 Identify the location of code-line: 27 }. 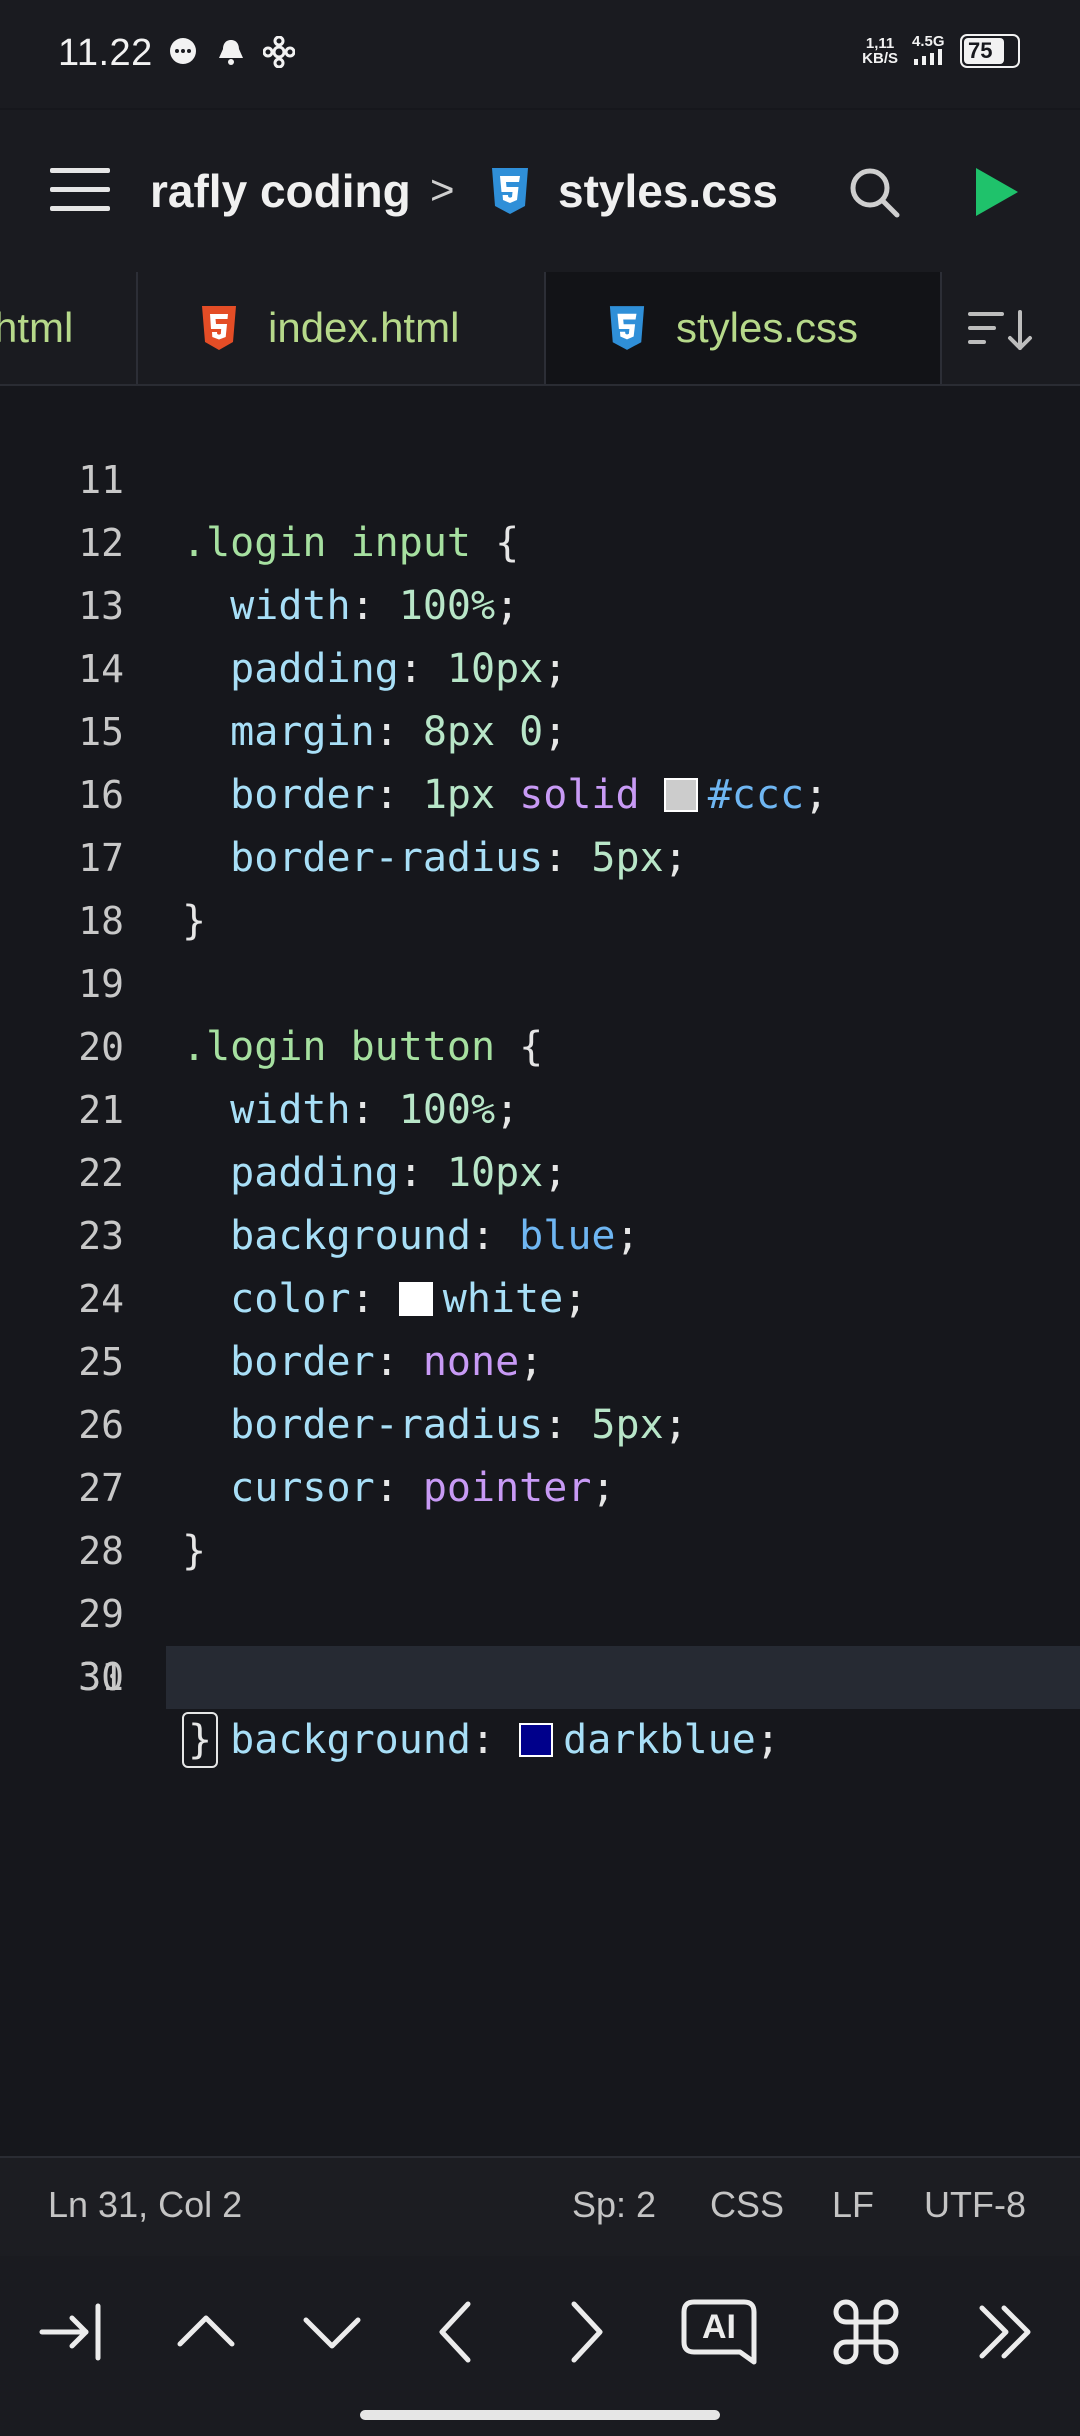
(540, 1484).